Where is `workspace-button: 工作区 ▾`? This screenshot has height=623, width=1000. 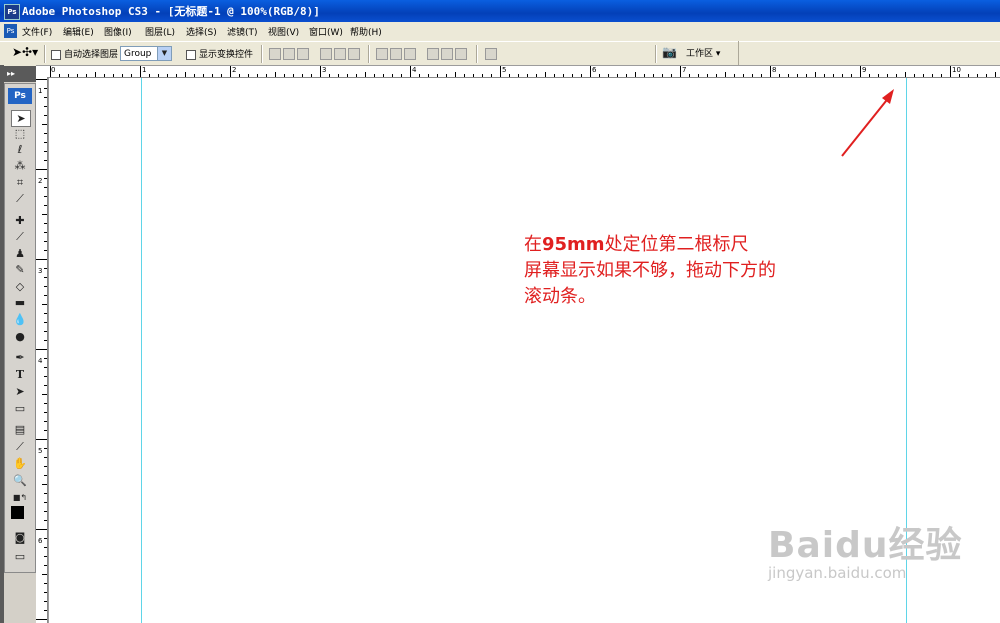 workspace-button: 工作区 ▾ is located at coordinates (703, 52).